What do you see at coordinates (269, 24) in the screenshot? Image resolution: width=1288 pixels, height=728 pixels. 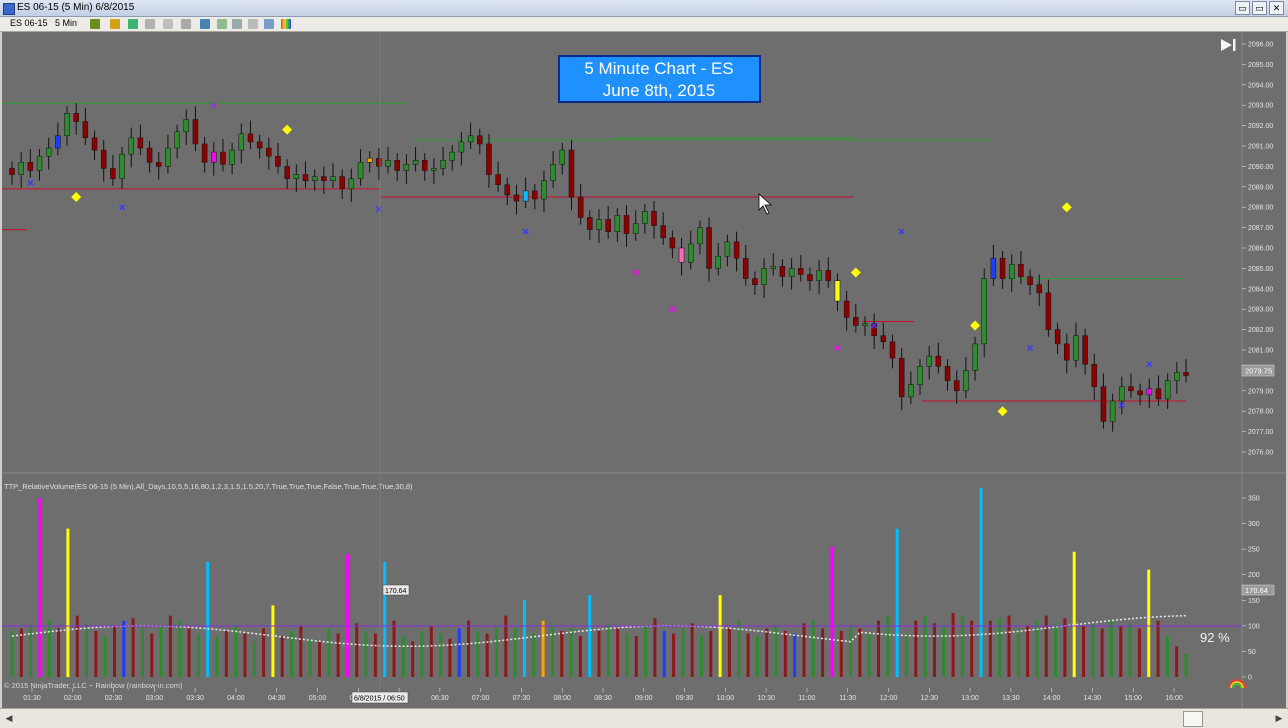 I see `window-link-icon` at bounding box center [269, 24].